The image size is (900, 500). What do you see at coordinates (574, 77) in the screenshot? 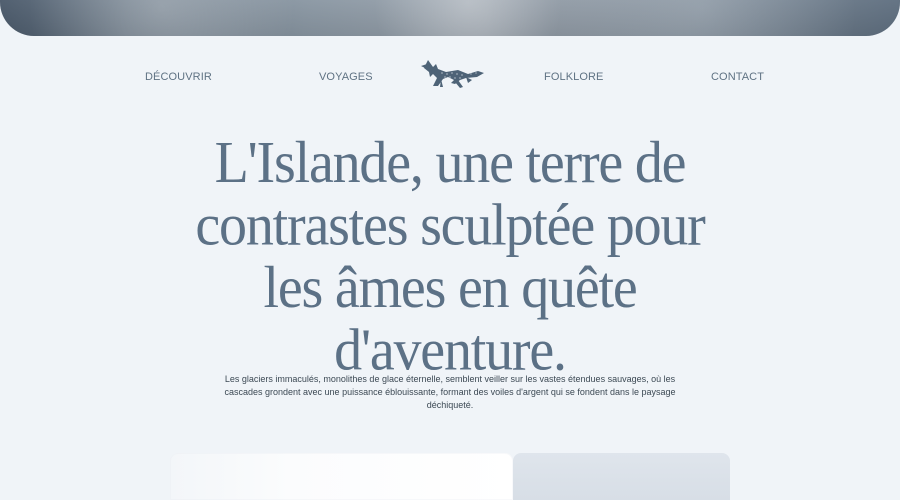
I see `nav-link-folklore: FOLKLORE` at bounding box center [574, 77].